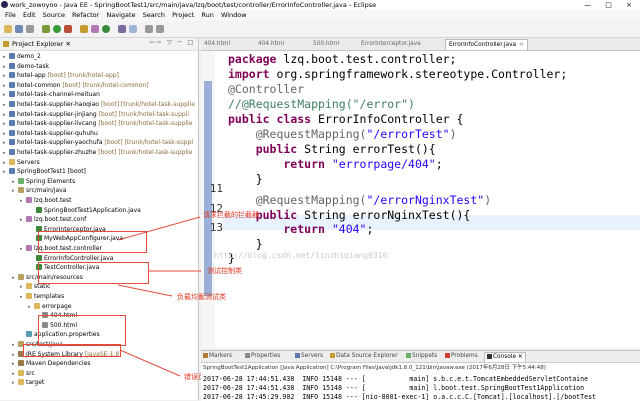 The height and width of the screenshot is (401, 640). Describe the element at coordinates (301, 255) in the screenshot. I see `blog-watermark: http://blog.csdn.net/linzhiqiang0316` at that location.